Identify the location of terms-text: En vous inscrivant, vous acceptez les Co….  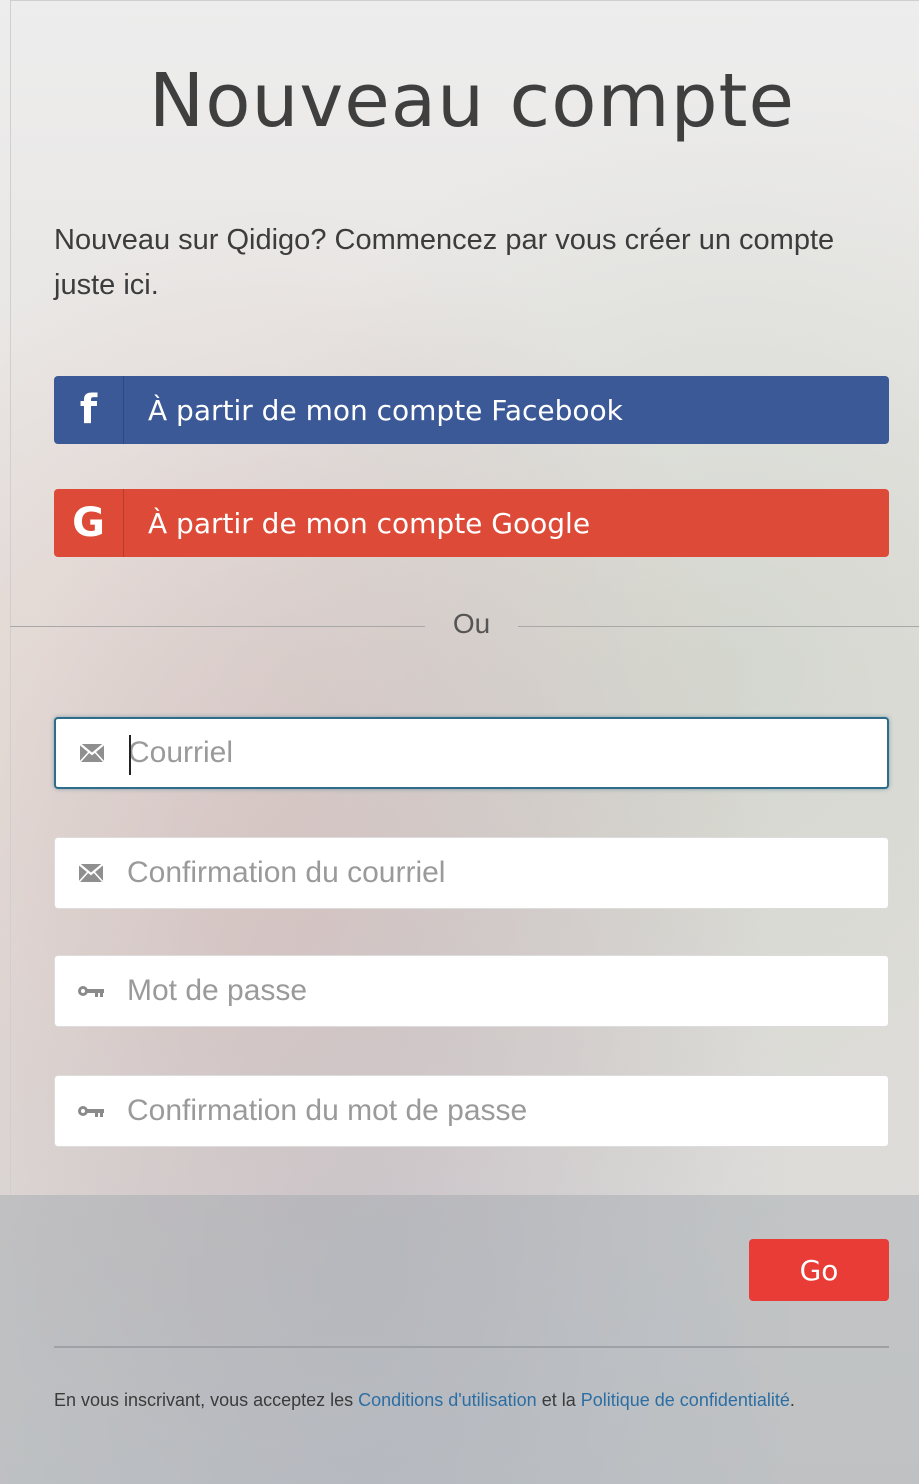
(469, 1400).